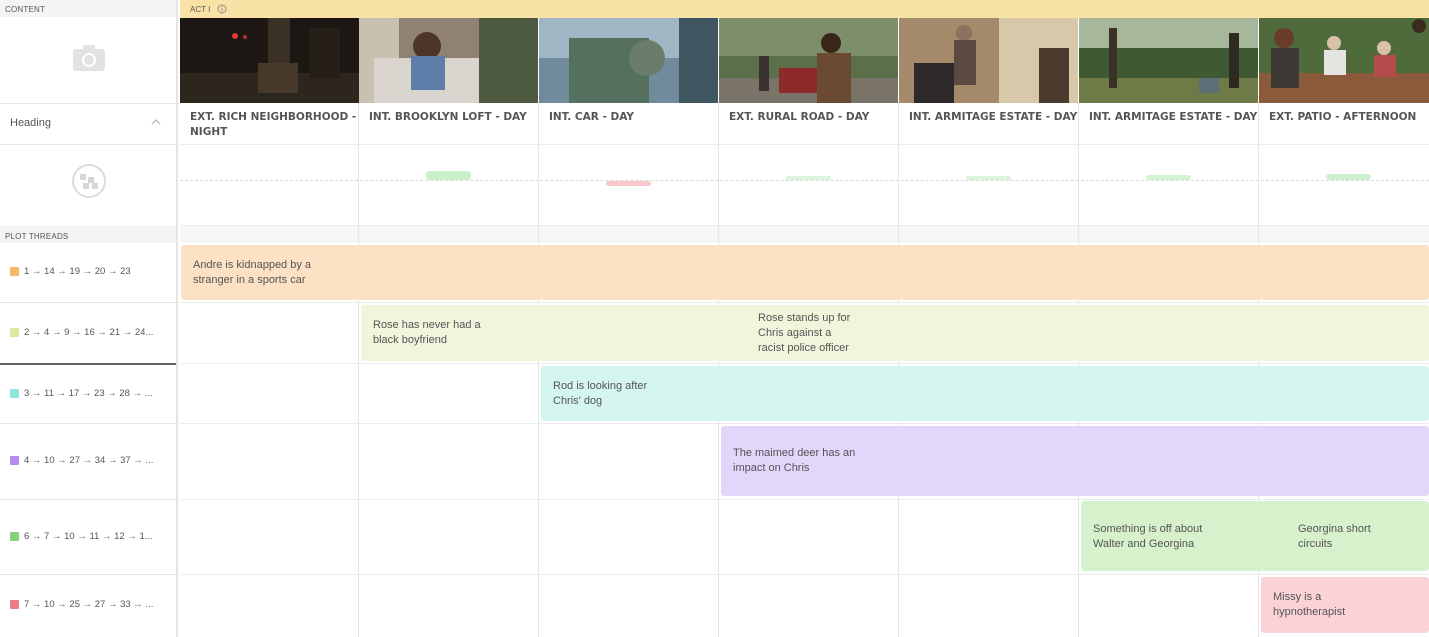 This screenshot has height=637, width=1429. Describe the element at coordinates (37, 236) in the screenshot. I see `plot-threads-label: PLOT THREADS` at that location.